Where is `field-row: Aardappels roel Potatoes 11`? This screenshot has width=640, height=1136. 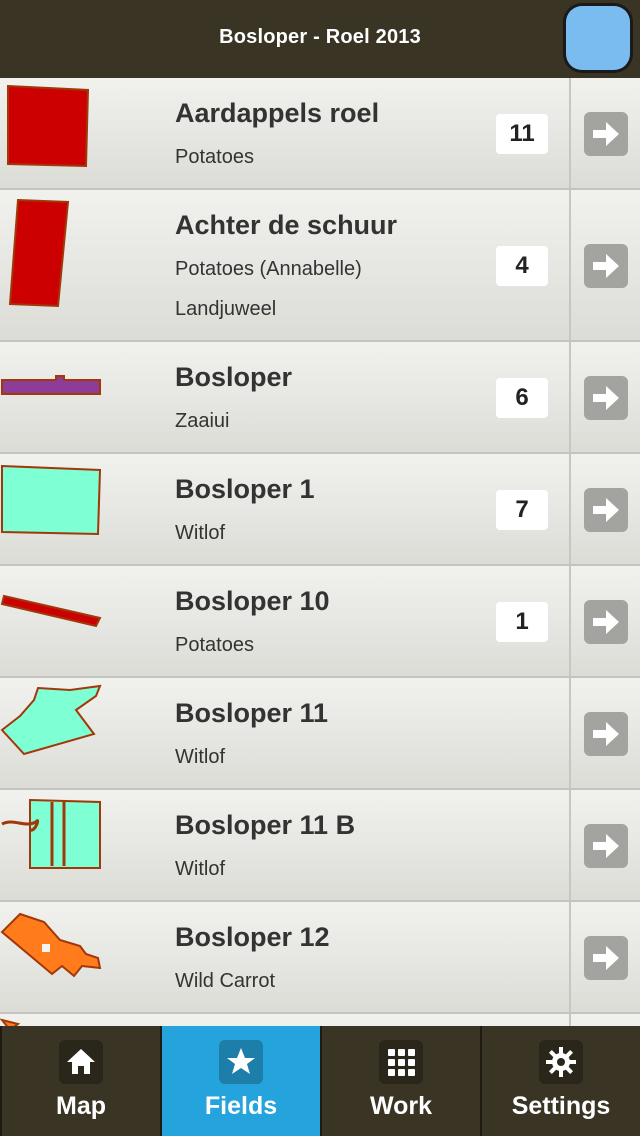 field-row: Aardappels roel Potatoes 11 is located at coordinates (320, 134).